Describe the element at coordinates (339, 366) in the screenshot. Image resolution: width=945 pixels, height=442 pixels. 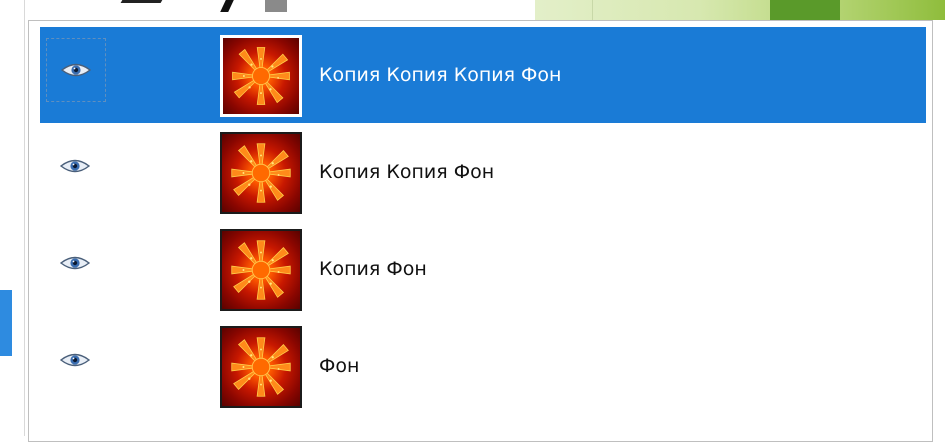
I see `layer-name: Фон` at that location.